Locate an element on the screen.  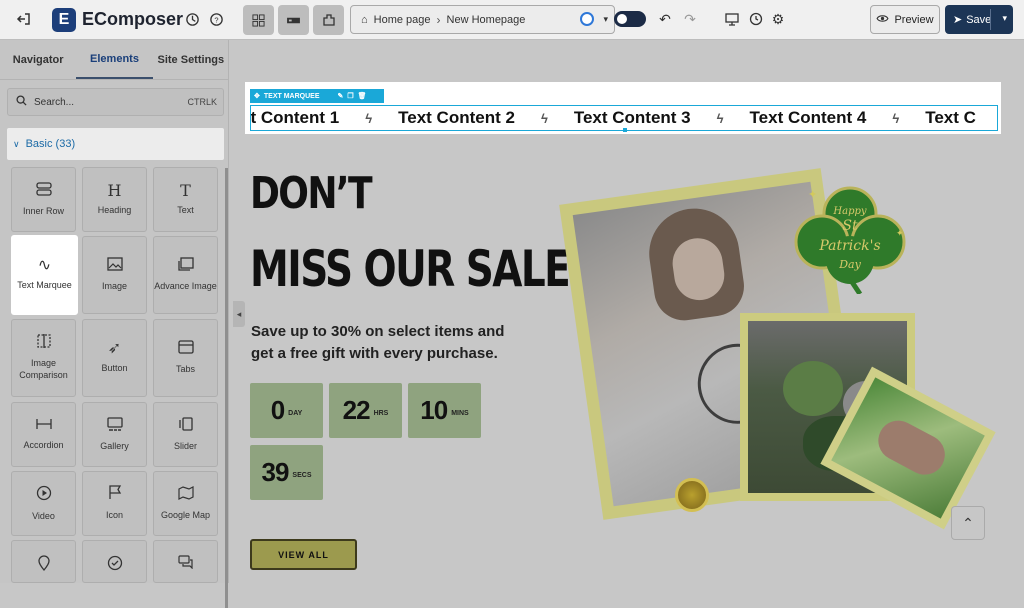
view-all-button: VIEW ALL is located at coordinates (303, 554).